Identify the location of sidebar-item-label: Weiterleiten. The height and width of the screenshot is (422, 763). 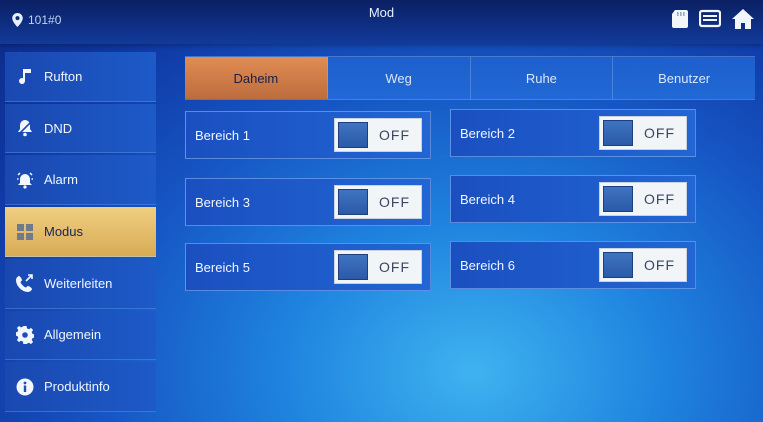
(78, 283).